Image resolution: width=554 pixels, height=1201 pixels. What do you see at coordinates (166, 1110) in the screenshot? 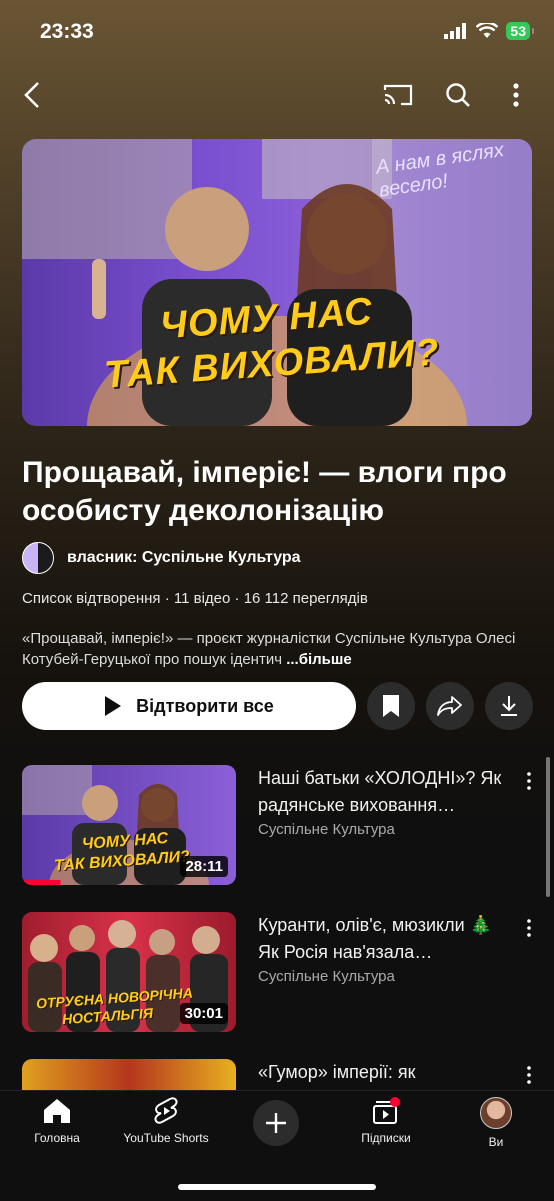
I see `shorts-icon` at bounding box center [166, 1110].